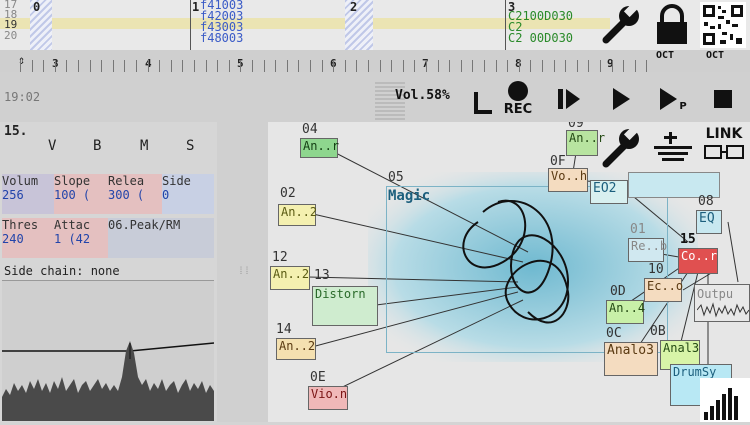 This screenshot has height=425, width=750. I want to click on timeline-ruler: ⇕ 3 4 5 6 7 8 9 OCT OCT, so click(375, 61).